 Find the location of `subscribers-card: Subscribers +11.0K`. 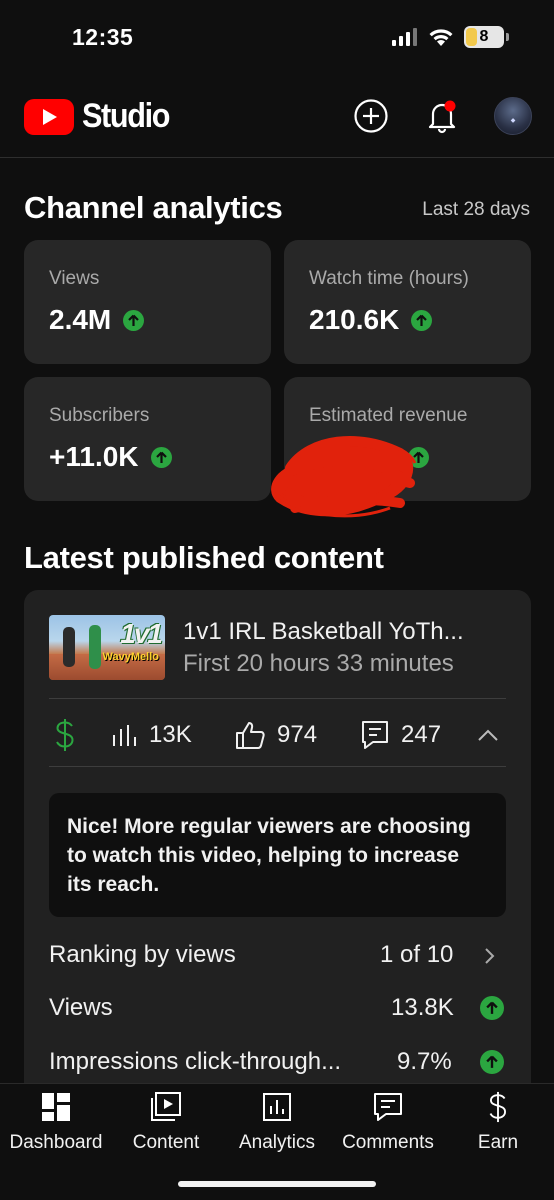

subscribers-card: Subscribers +11.0K is located at coordinates (147, 439).